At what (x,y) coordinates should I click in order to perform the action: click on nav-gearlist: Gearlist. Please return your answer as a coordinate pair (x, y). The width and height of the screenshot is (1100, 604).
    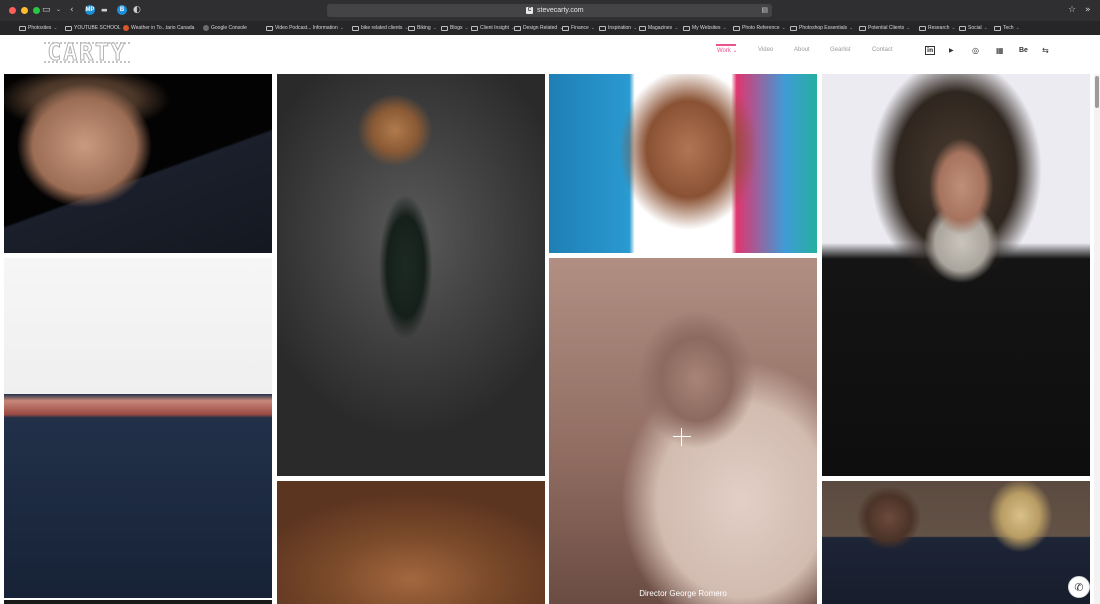
    Looking at the image, I should click on (840, 50).